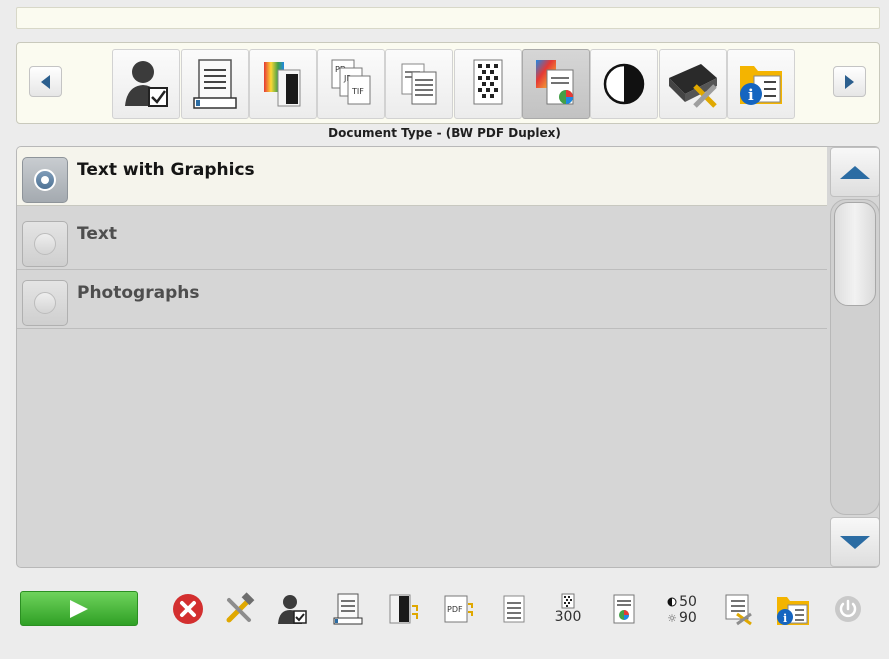 This screenshot has width=889, height=659. Describe the element at coordinates (357, 91) in the screenshot. I see `svg-text: TIF` at that location.